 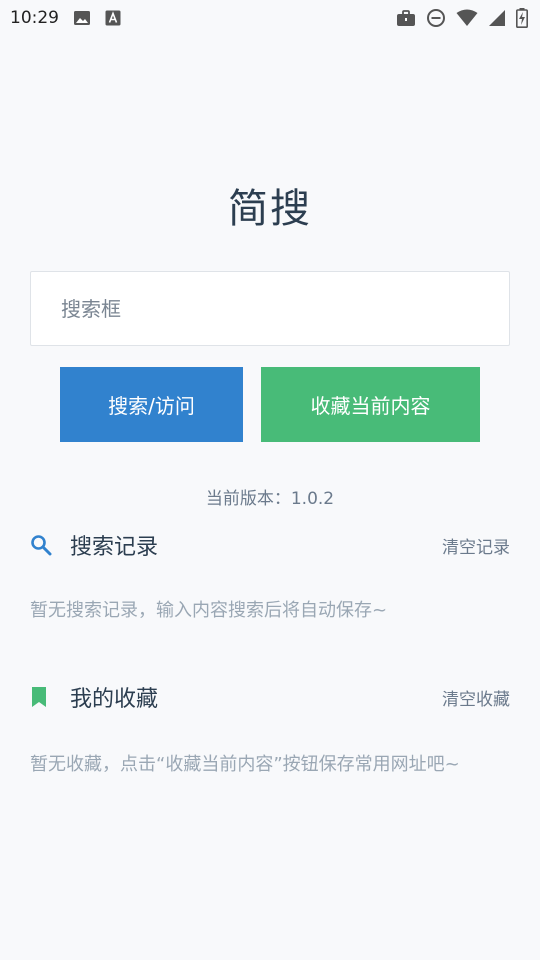 I want to click on clear-favorites-button: 清空收藏, so click(x=476, y=697).